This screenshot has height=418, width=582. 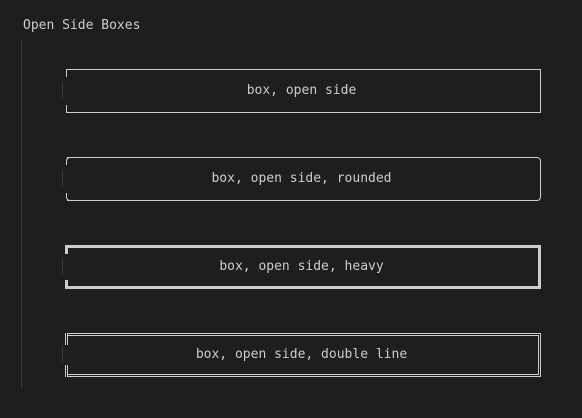 I want to click on box-label: box, open side, double line, so click(x=301, y=354).